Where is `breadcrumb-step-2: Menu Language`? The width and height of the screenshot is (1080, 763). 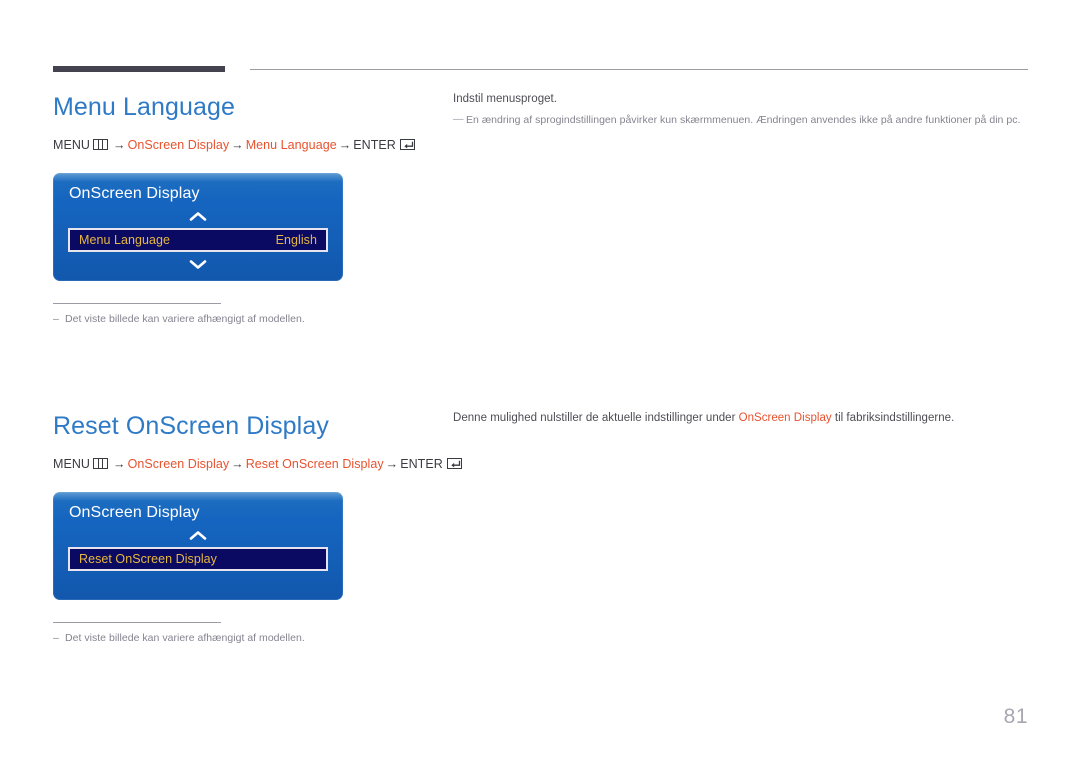 breadcrumb-step-2: Menu Language is located at coordinates (291, 145).